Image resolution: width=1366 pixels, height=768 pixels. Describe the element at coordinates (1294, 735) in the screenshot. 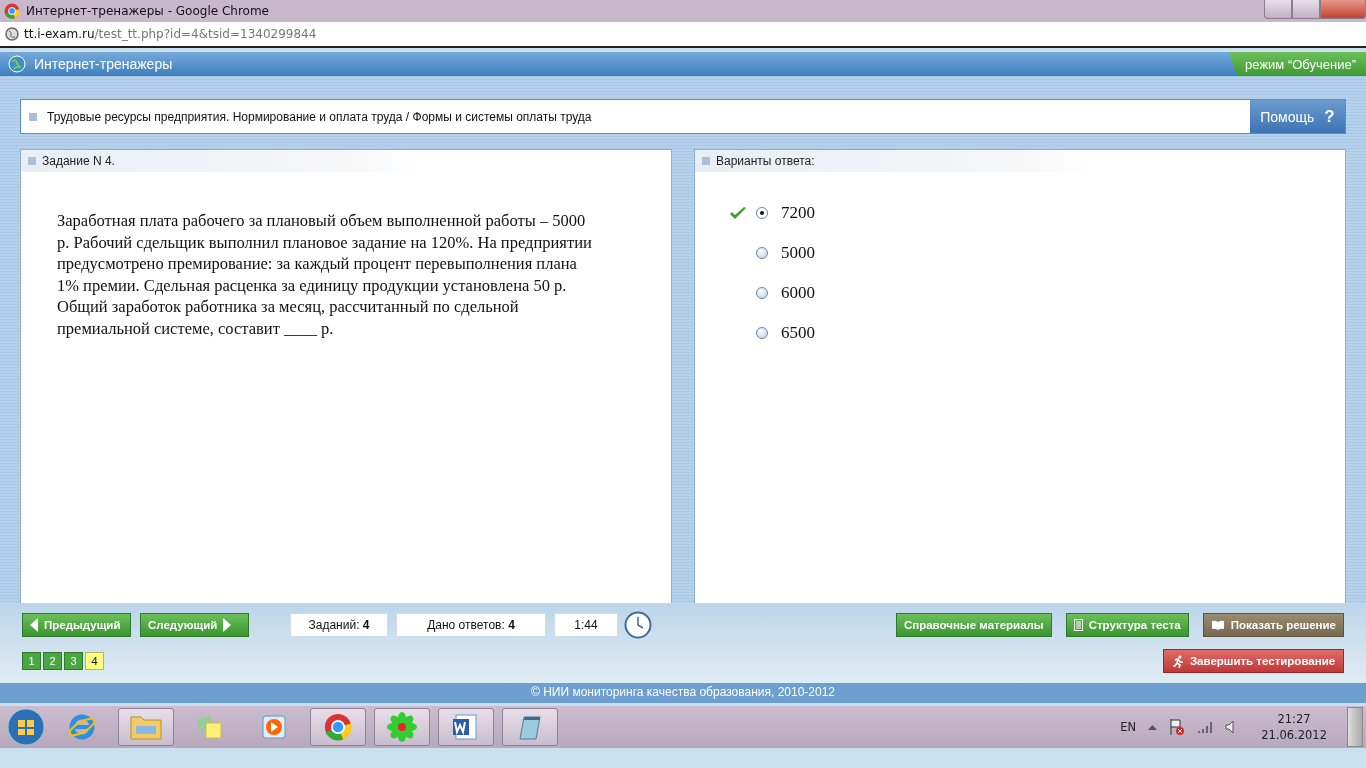

I see `clock-date: 21.06.2012` at that location.